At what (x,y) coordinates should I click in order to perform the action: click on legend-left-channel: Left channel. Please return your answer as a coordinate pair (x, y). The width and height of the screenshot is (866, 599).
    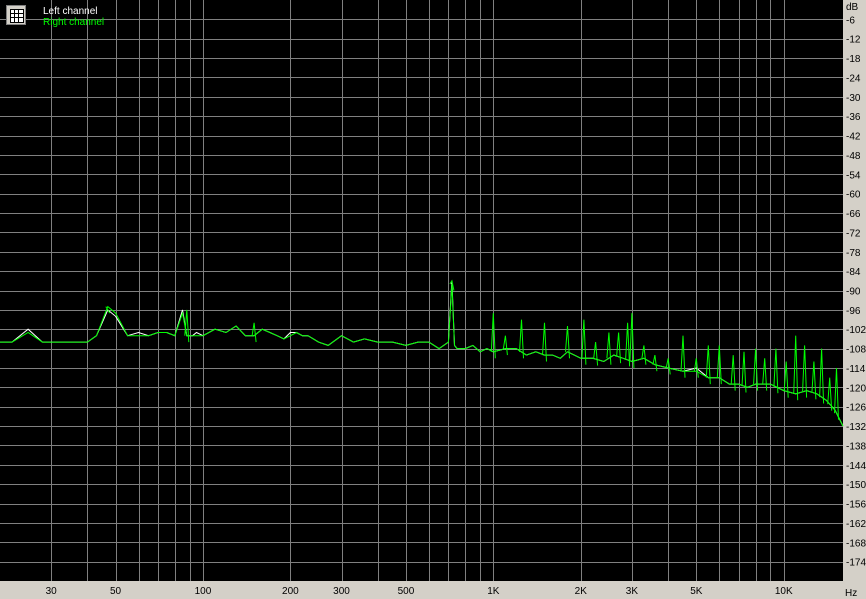
    Looking at the image, I should click on (70, 11).